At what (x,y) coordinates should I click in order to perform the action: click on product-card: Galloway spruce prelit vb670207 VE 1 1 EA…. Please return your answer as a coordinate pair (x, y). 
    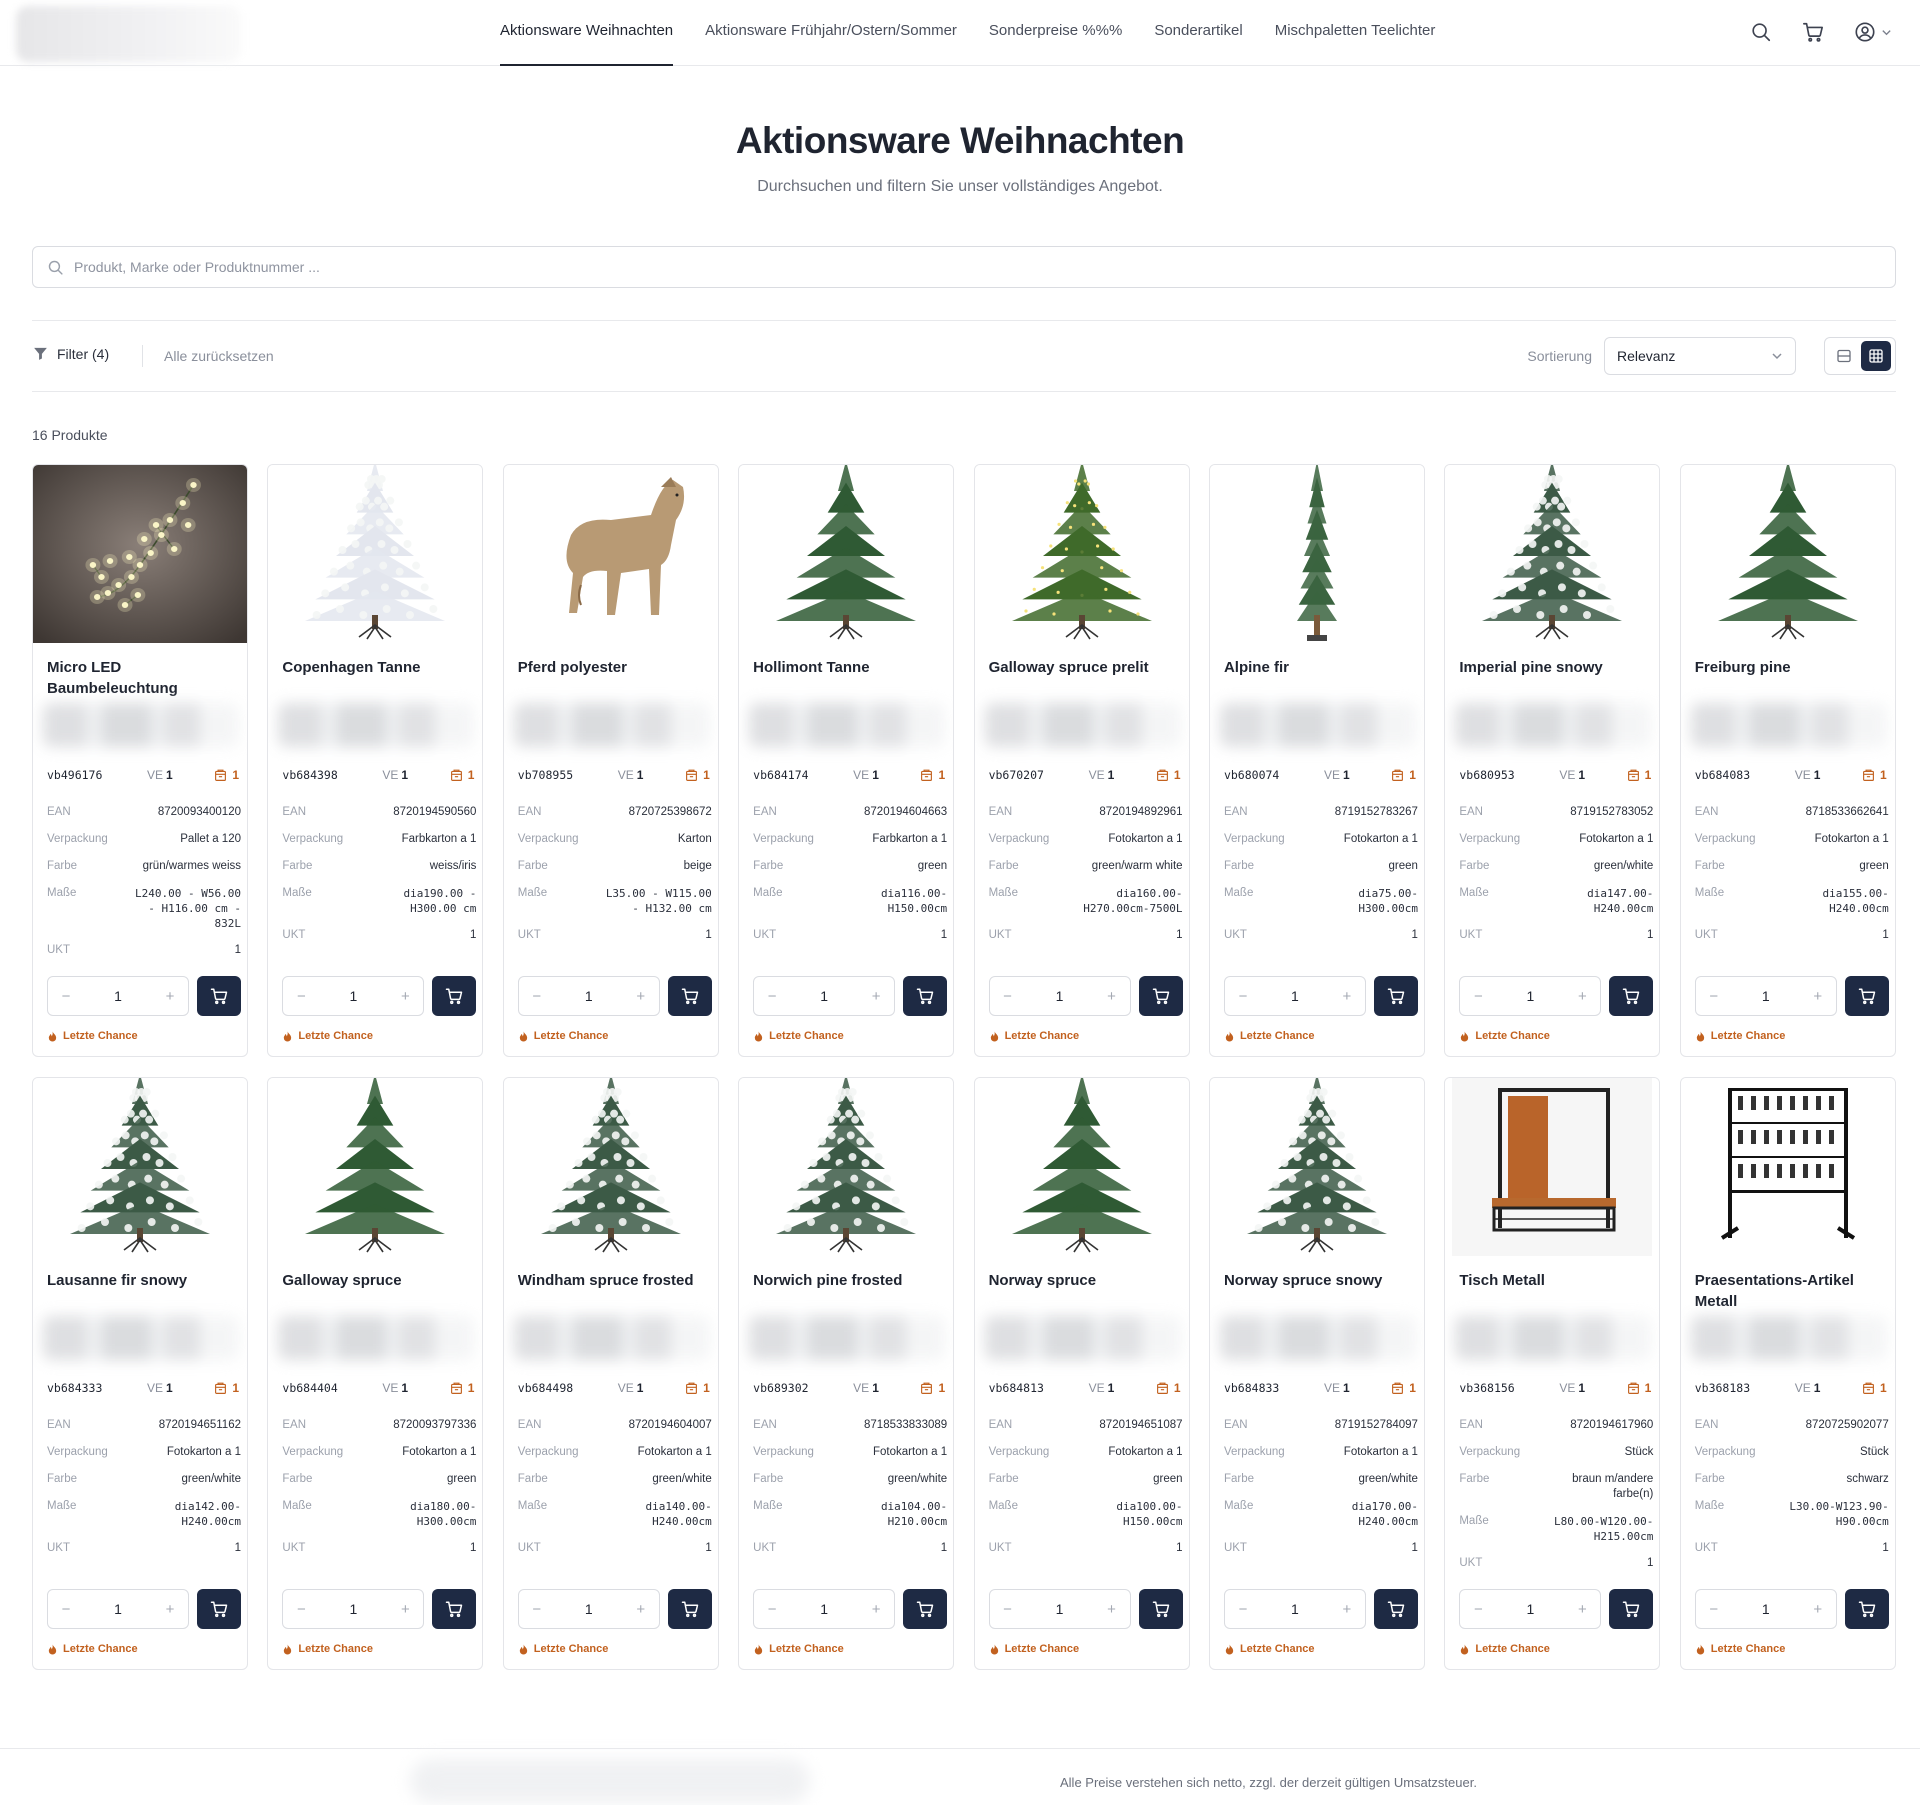
    Looking at the image, I should click on (1081, 760).